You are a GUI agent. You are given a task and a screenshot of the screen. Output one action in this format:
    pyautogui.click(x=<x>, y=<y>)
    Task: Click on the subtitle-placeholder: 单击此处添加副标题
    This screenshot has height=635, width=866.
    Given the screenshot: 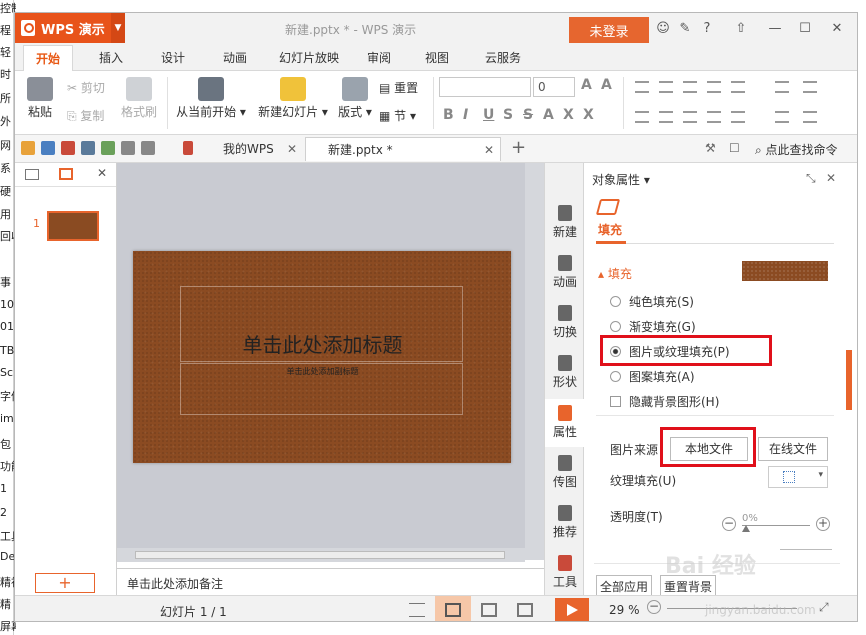 What is the action you would take?
    pyautogui.click(x=321, y=389)
    